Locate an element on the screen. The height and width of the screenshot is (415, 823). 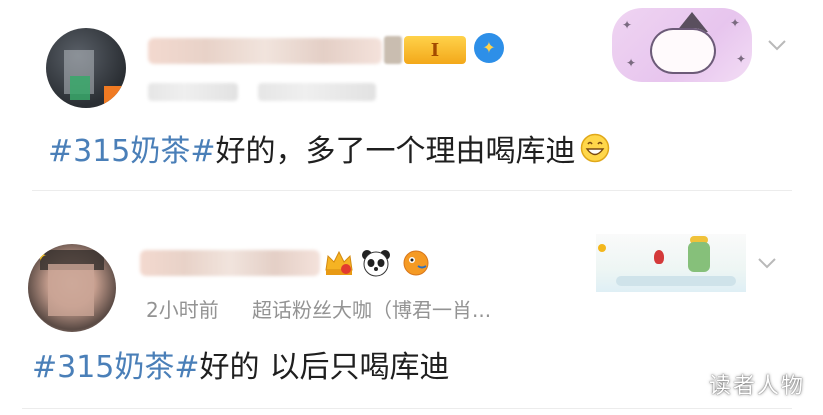
witch-cloud-sticker: ✦ ✦ ✦ ✦ is located at coordinates (682, 45).